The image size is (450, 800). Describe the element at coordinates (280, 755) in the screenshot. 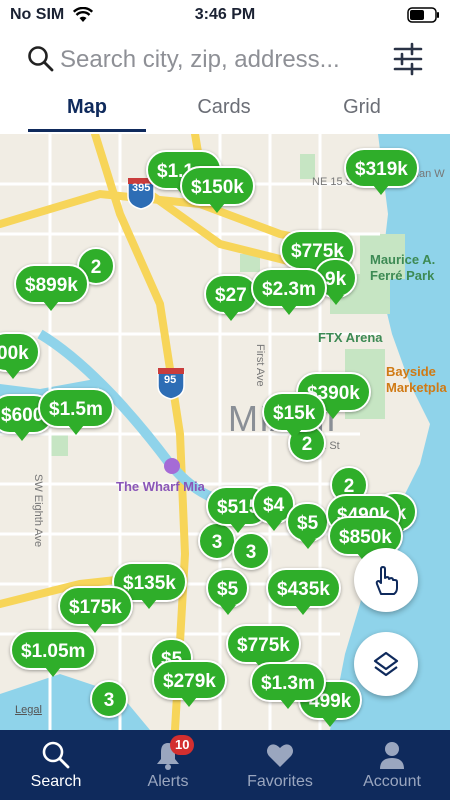

I see `heart-icon` at that location.